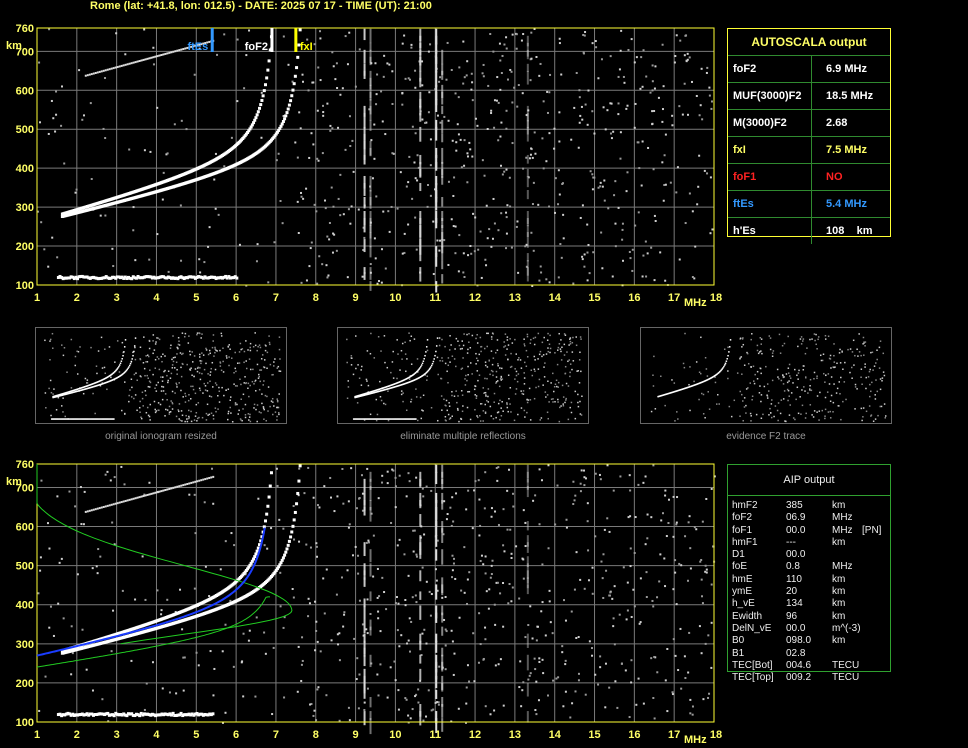  What do you see at coordinates (475, 298) in the screenshot?
I see `freq-tick-label: 12` at bounding box center [475, 298].